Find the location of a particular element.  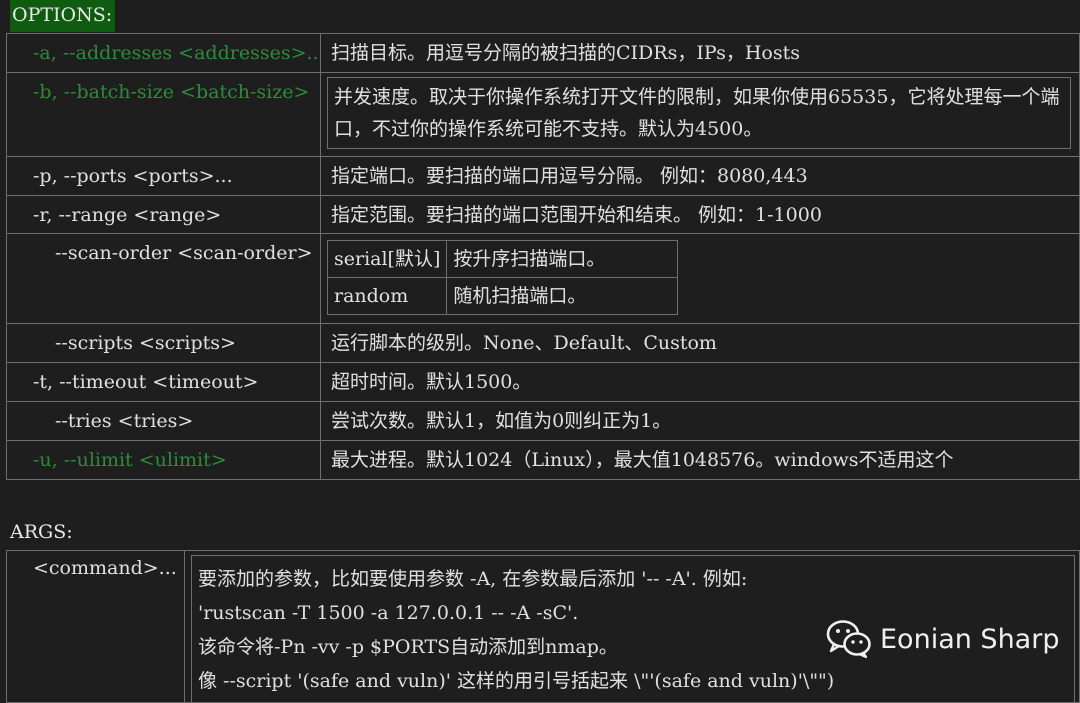

option-description: 扫描目标。用逗号分隔的被扫描的CIDRs，IPs，Hosts is located at coordinates (700, 53).